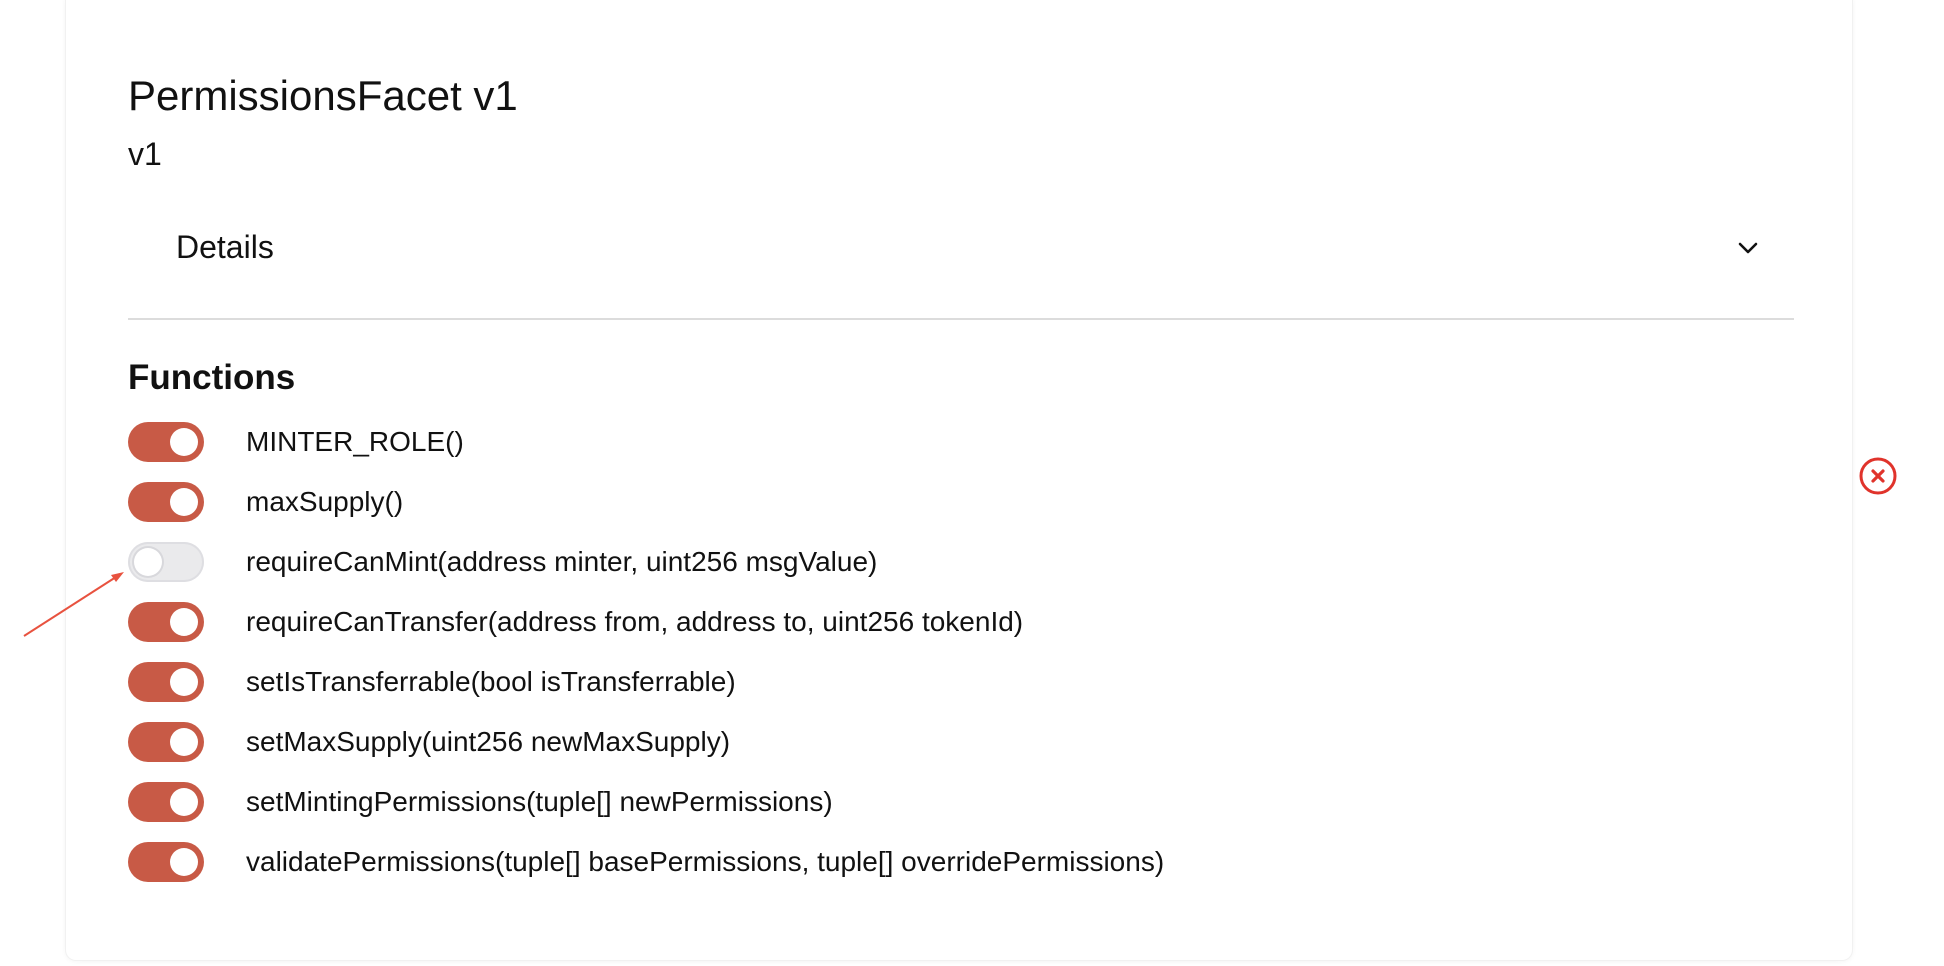  What do you see at coordinates (225, 247) in the screenshot?
I see `details-label: Details` at bounding box center [225, 247].